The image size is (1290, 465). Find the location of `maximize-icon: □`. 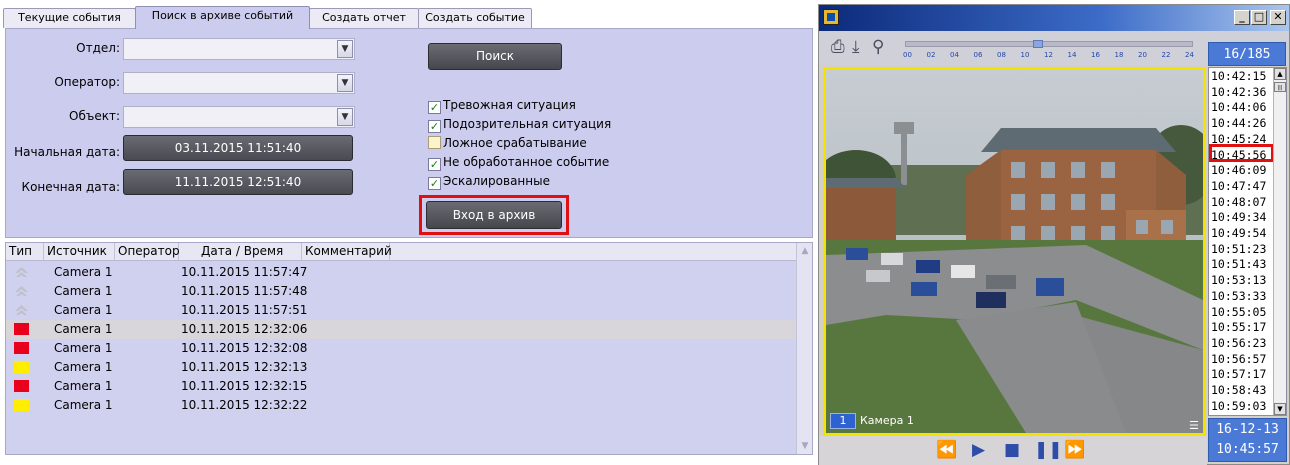

maximize-icon: □ is located at coordinates (1259, 17).